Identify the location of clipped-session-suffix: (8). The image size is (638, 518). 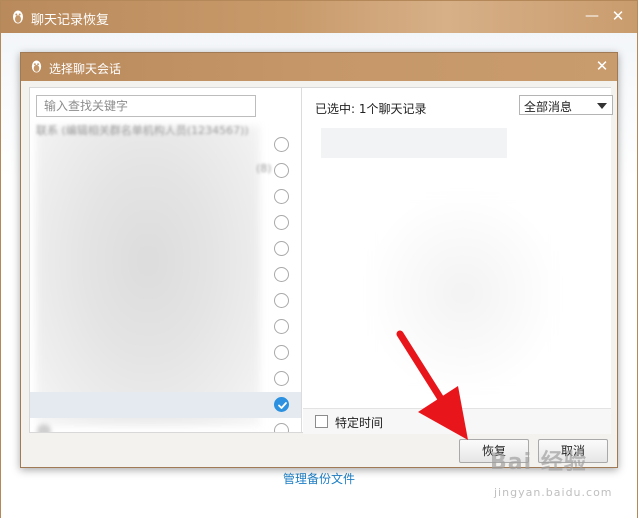
(264, 168).